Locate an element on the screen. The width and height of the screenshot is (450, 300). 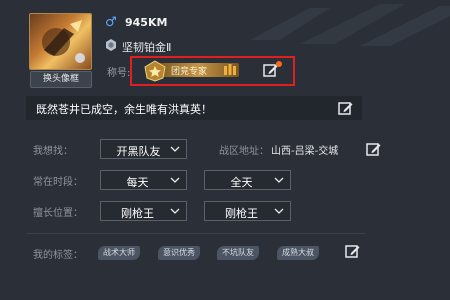
position-2-select: 刚枪王 is located at coordinates (247, 211).